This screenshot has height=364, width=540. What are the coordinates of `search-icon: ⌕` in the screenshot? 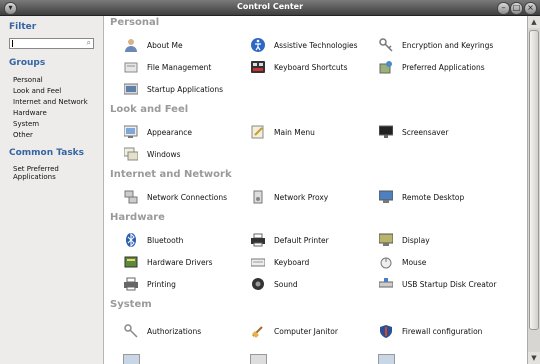 It's located at (89, 43).